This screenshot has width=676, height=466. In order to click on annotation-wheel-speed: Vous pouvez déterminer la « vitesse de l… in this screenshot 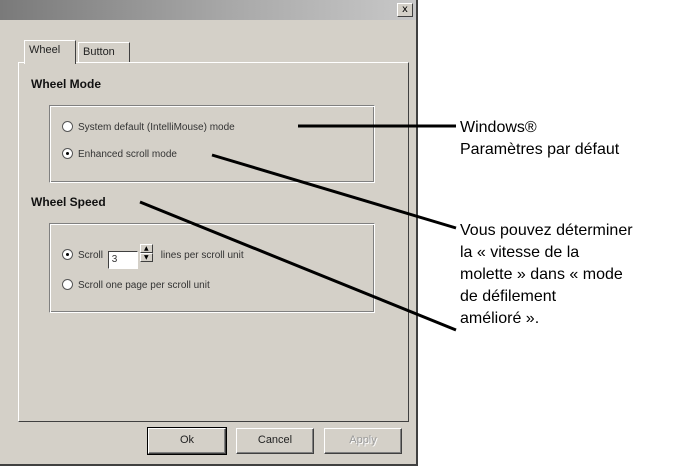, I will do `click(546, 275)`.